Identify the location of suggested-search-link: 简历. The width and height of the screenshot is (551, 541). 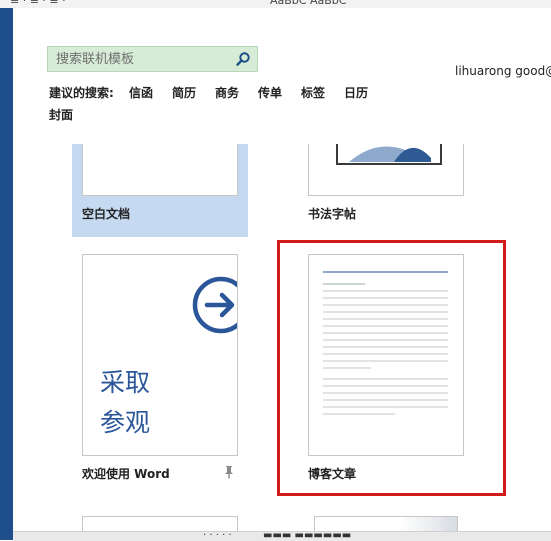
(184, 92).